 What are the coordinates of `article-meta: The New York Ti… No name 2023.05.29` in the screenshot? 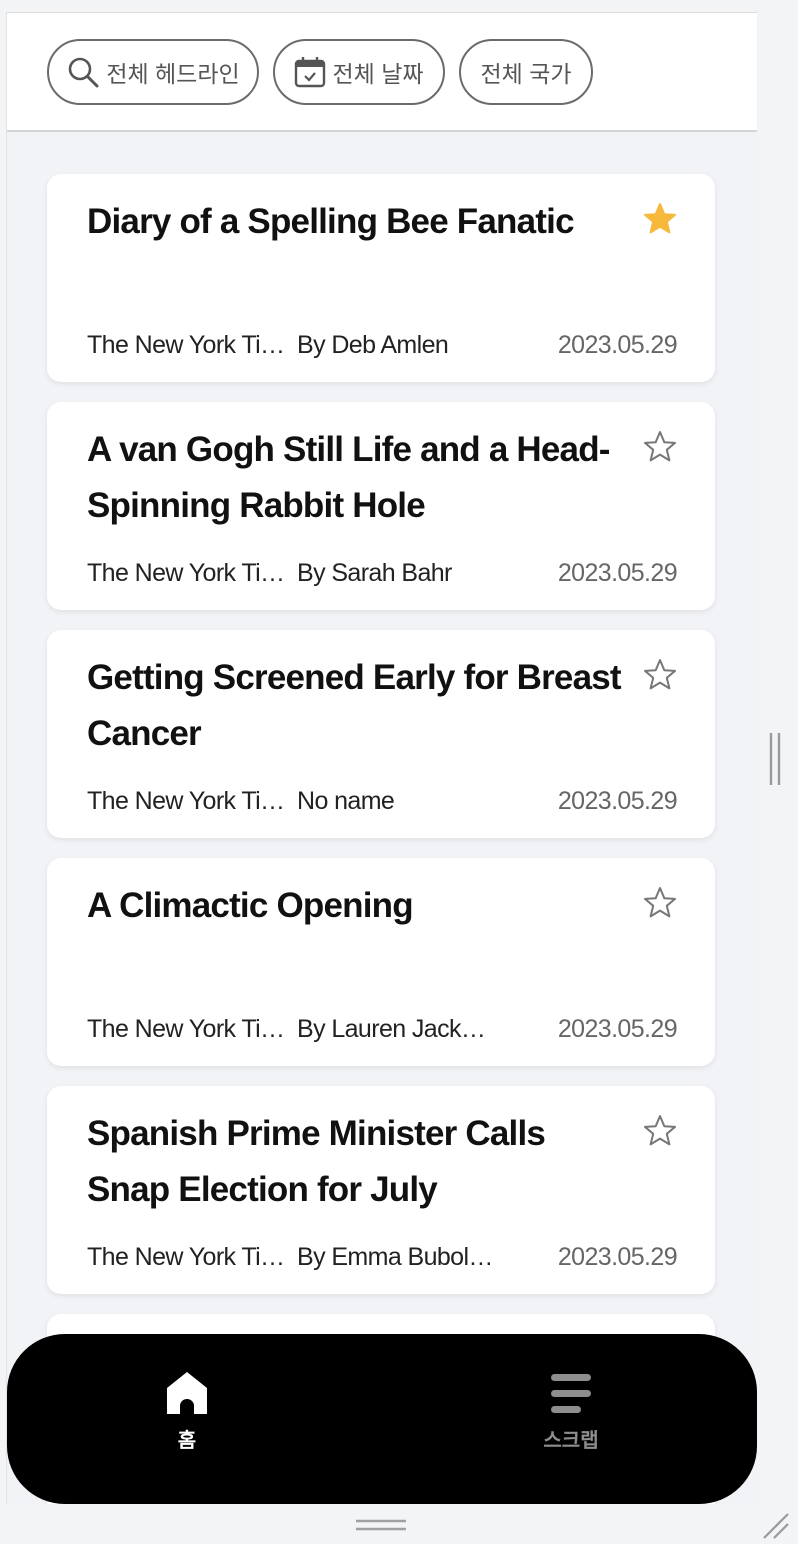 It's located at (382, 801).